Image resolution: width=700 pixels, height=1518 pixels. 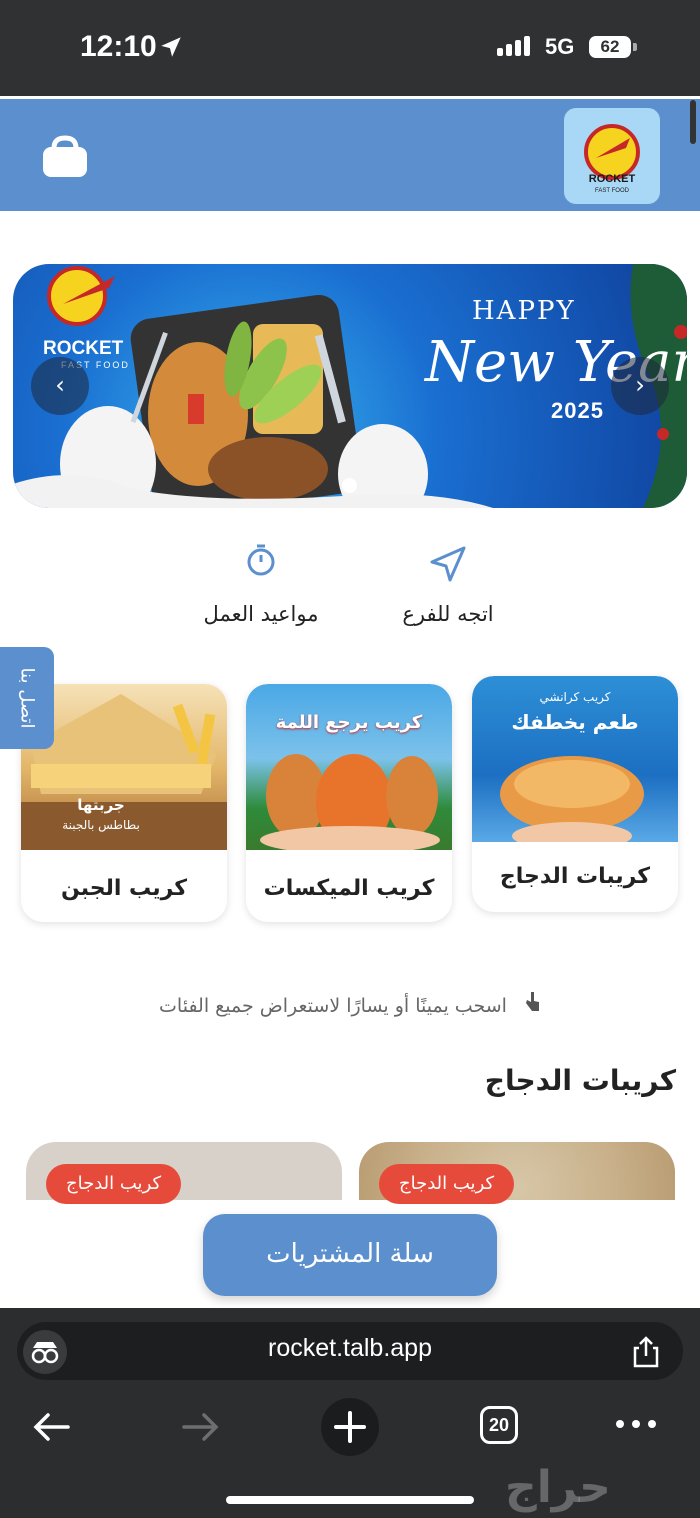 What do you see at coordinates (101, 825) in the screenshot?
I see `category-image-caption: بطاطس بالجبنة` at bounding box center [101, 825].